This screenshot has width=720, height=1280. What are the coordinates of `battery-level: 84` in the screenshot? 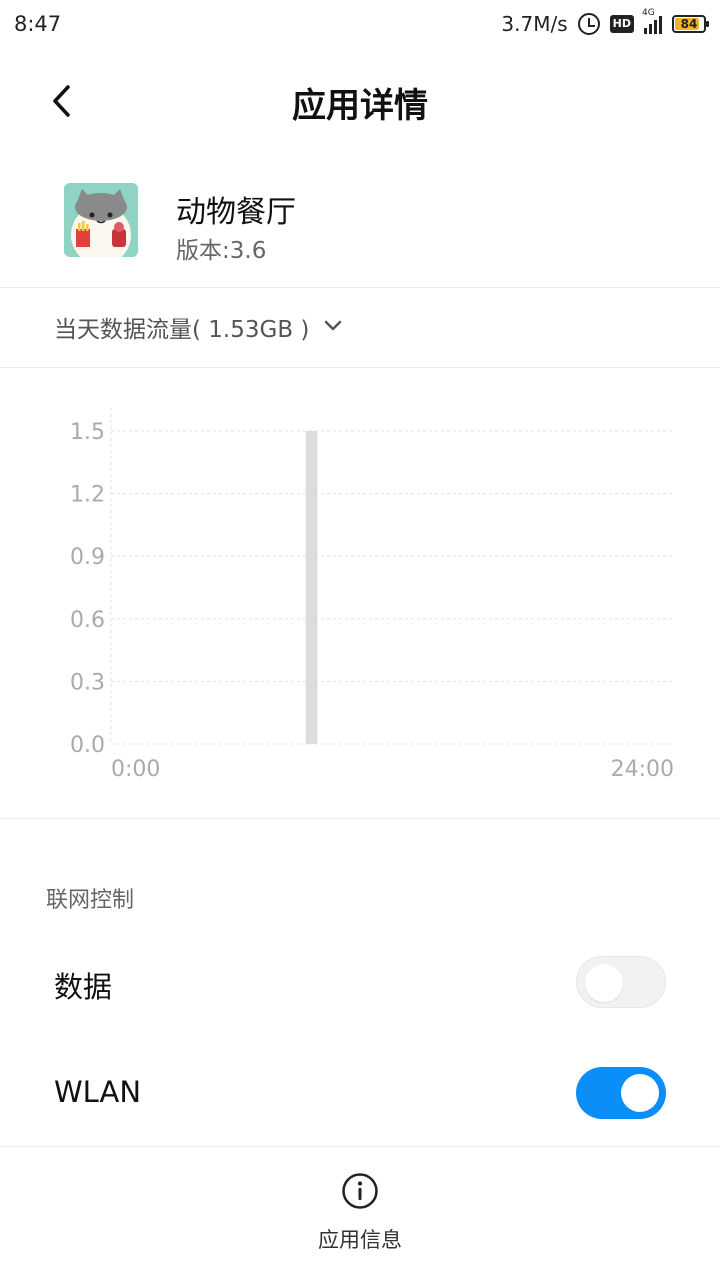 It's located at (689, 24).